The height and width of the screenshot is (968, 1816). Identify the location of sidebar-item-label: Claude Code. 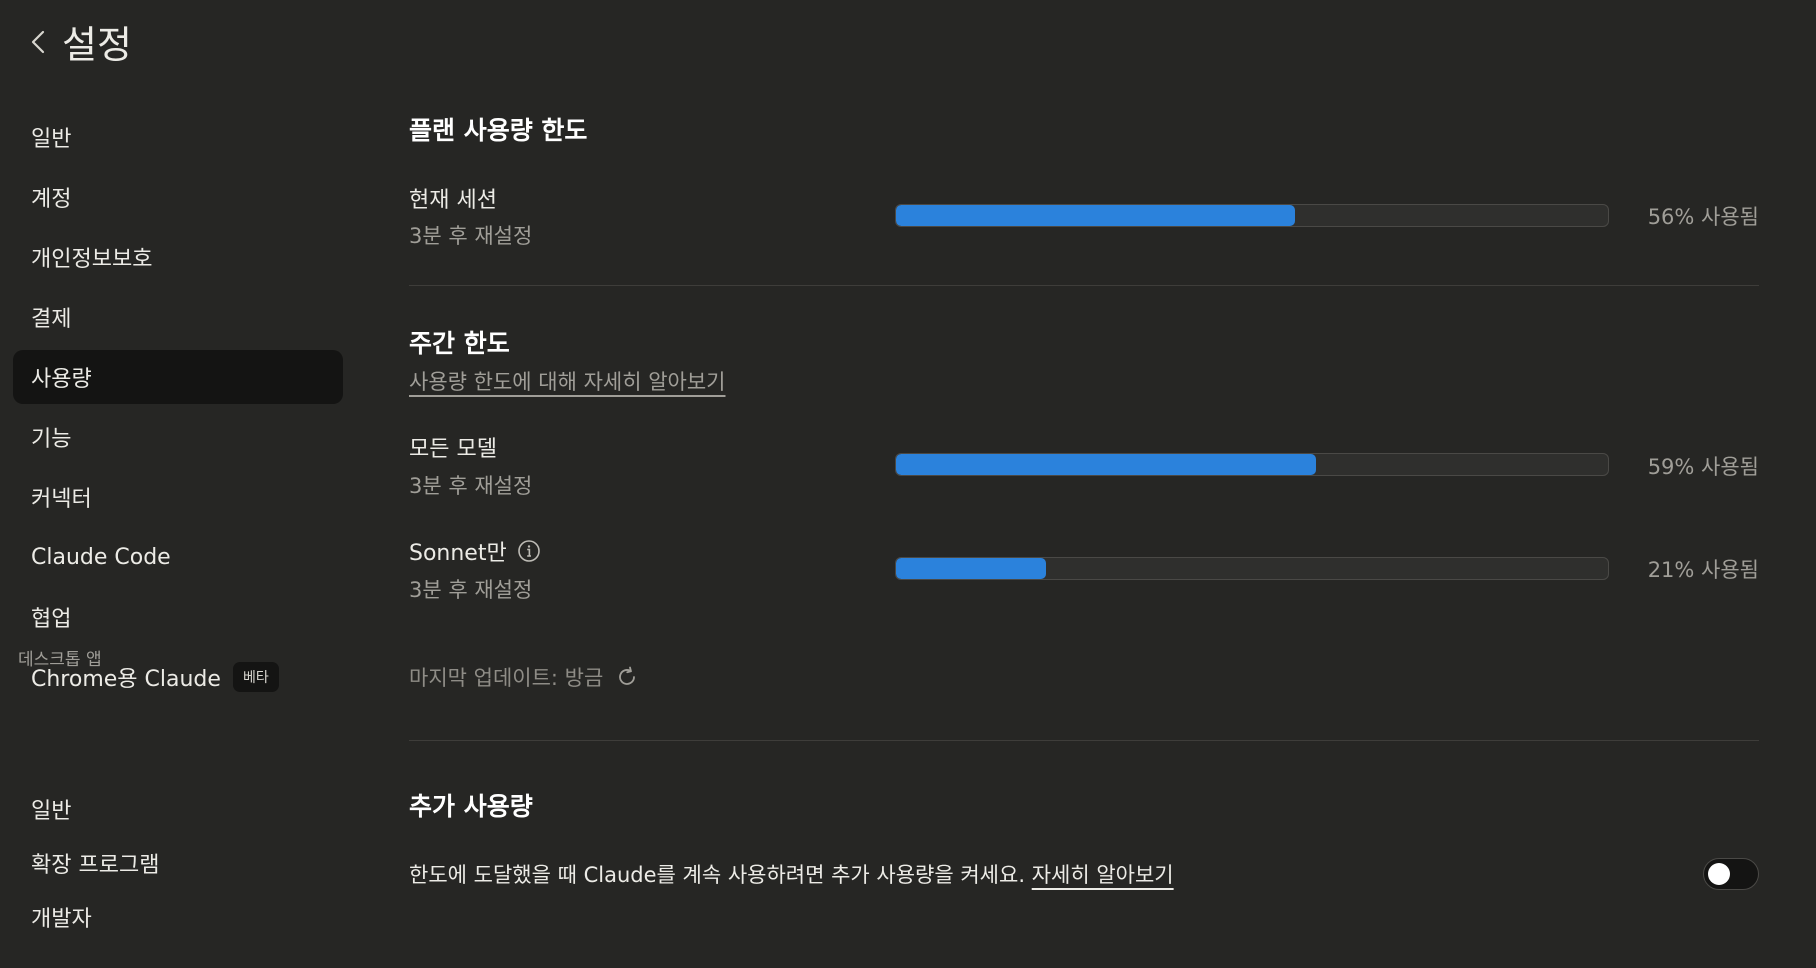
(101, 557).